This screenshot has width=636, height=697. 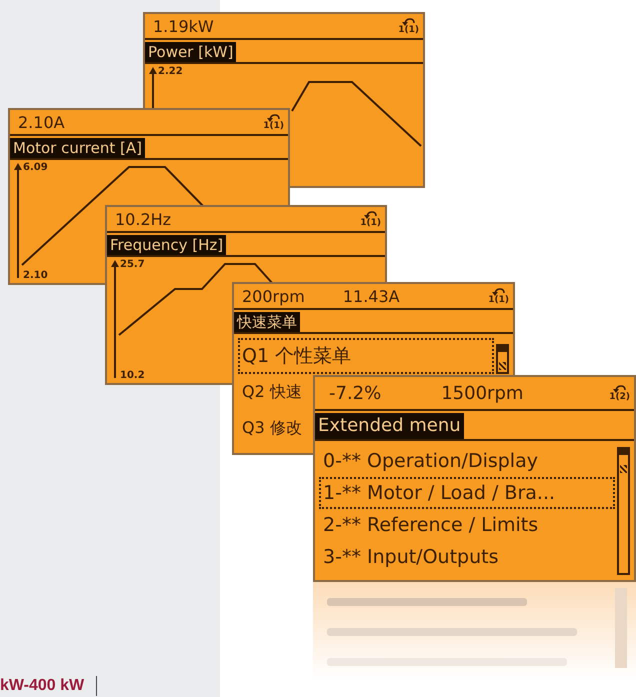 What do you see at coordinates (389, 426) in the screenshot?
I see `display-title: Extended menu` at bounding box center [389, 426].